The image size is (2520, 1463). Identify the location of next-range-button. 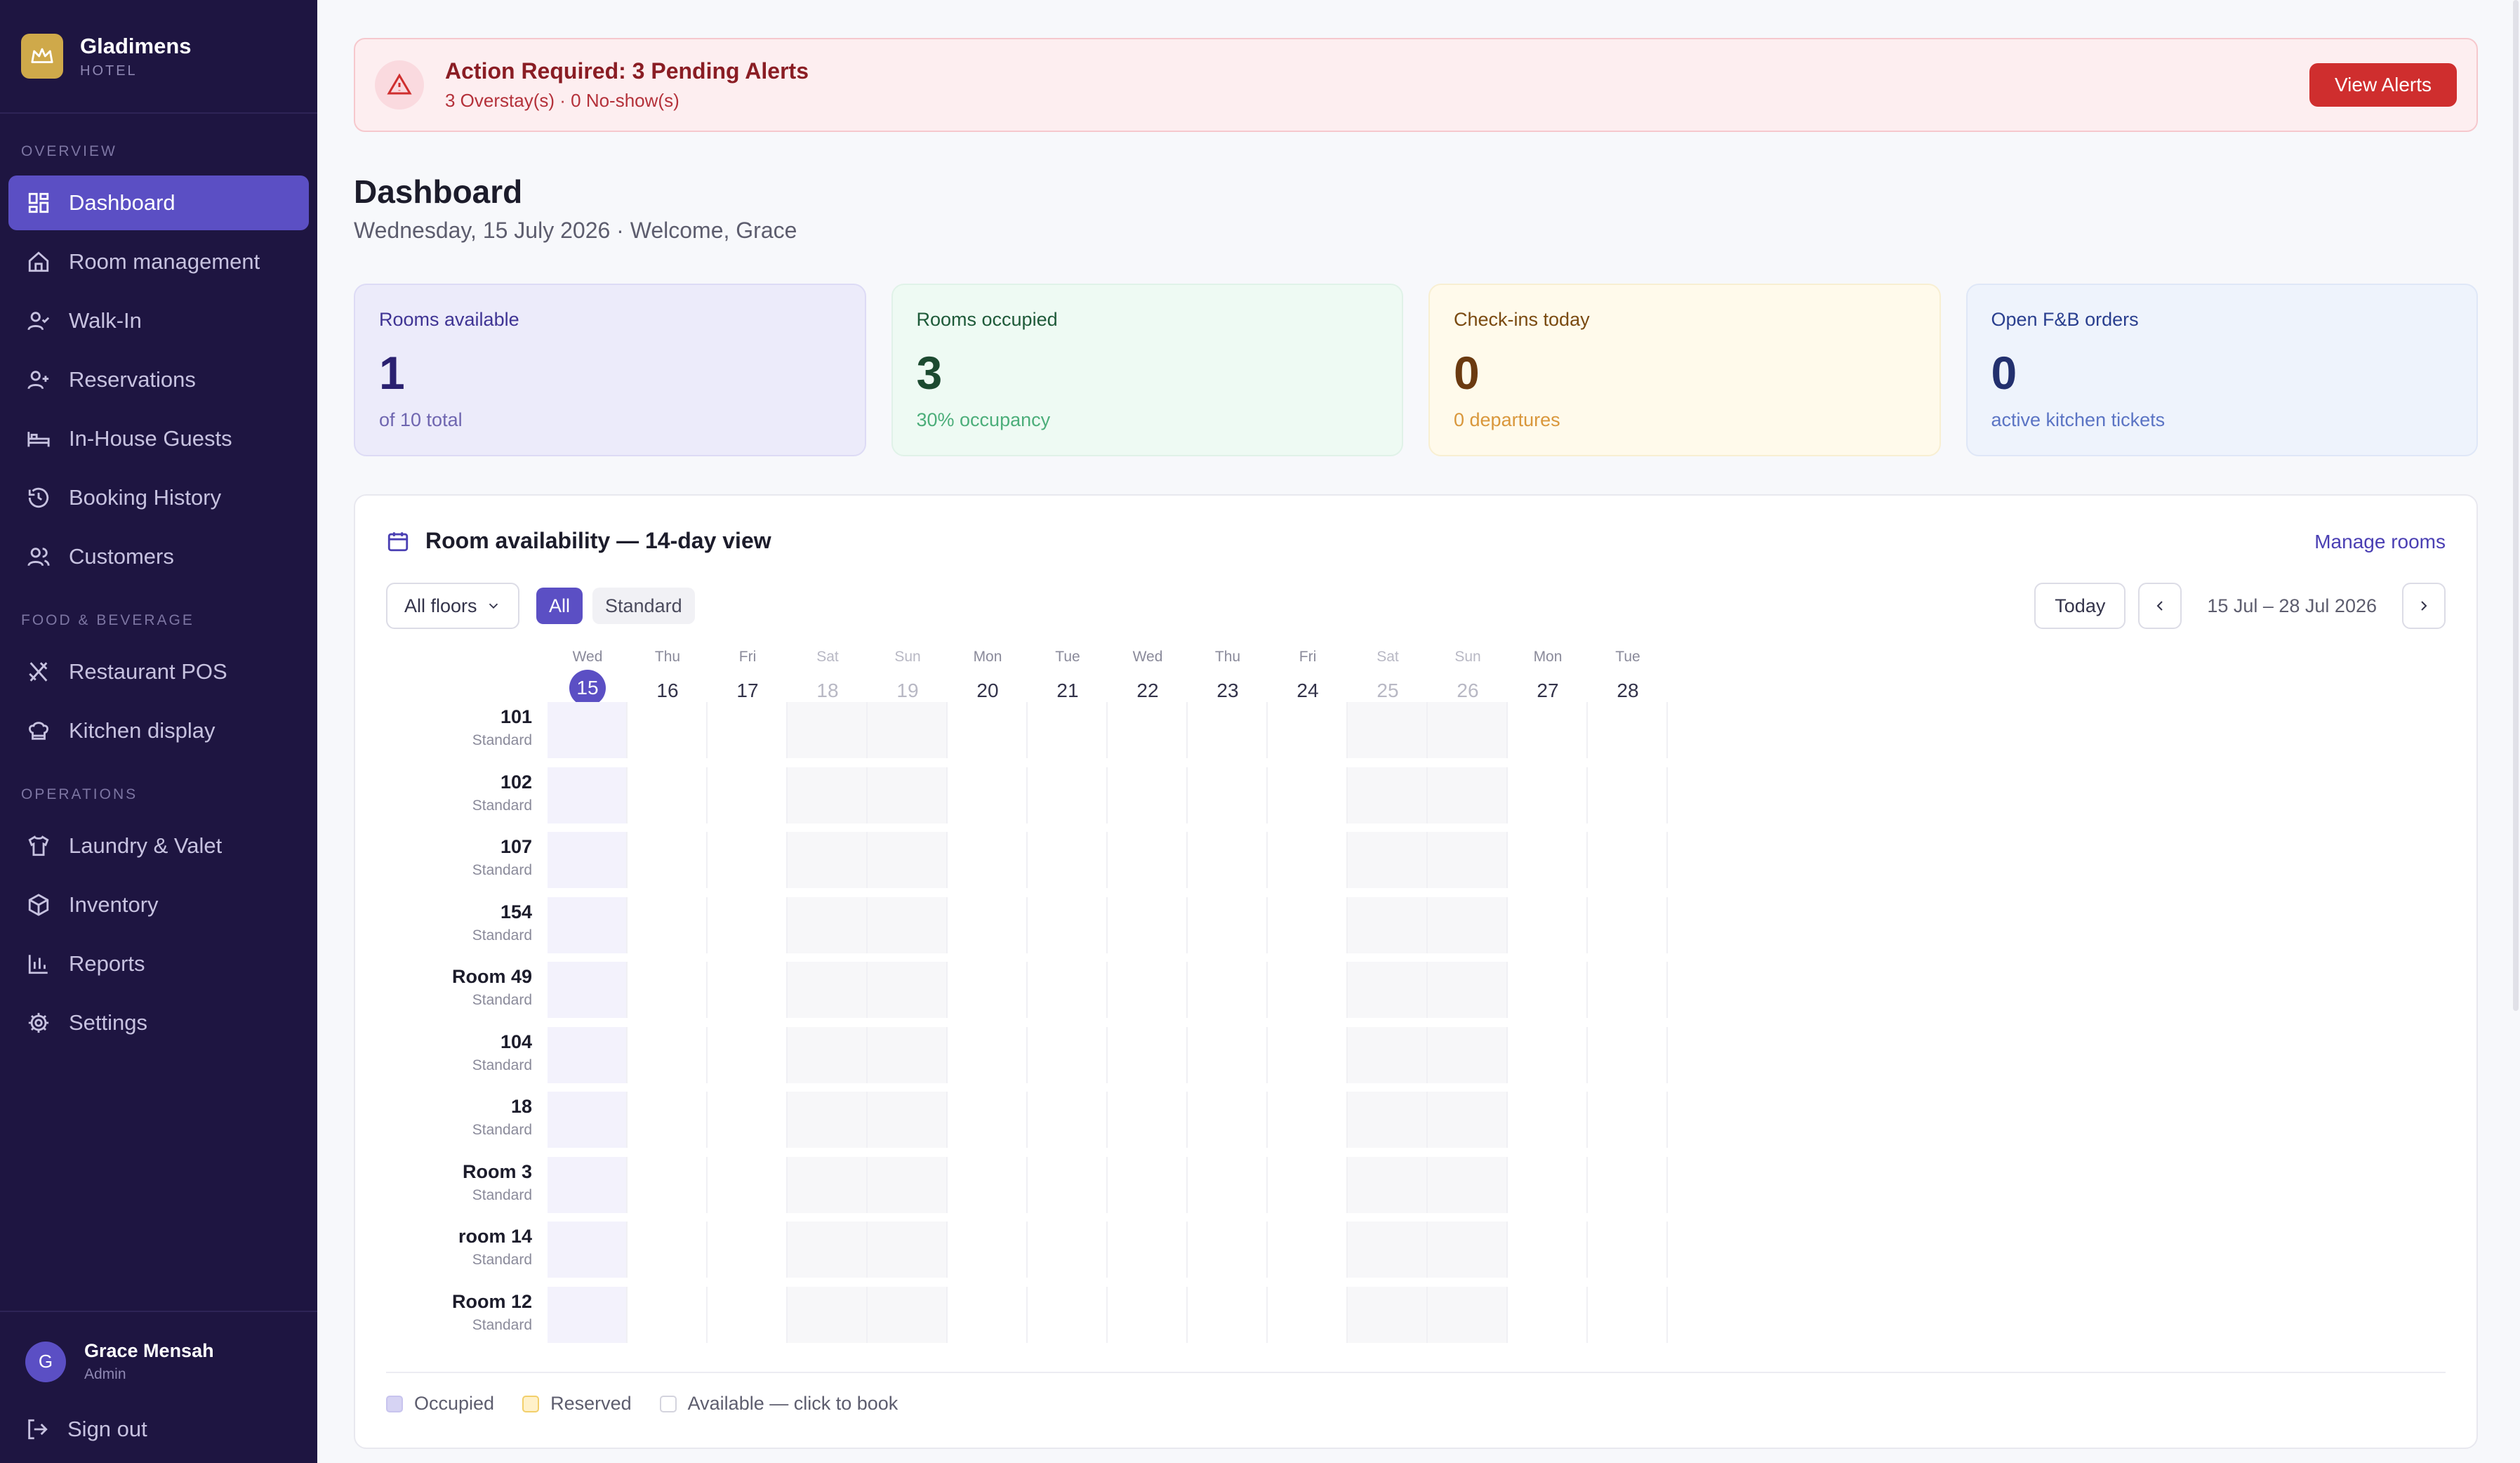
(2424, 606).